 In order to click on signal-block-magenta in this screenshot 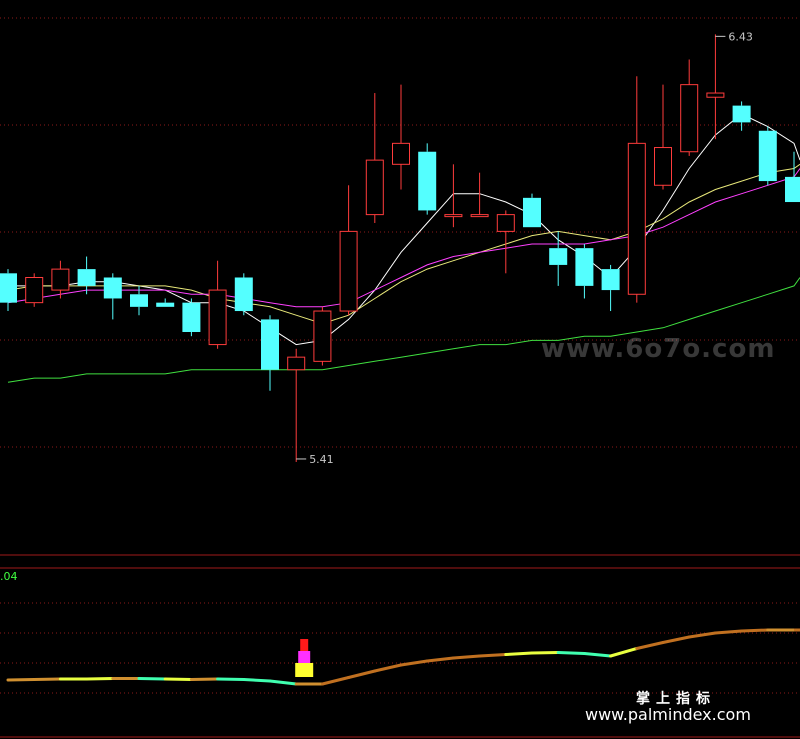, I will do `click(304, 657)`.